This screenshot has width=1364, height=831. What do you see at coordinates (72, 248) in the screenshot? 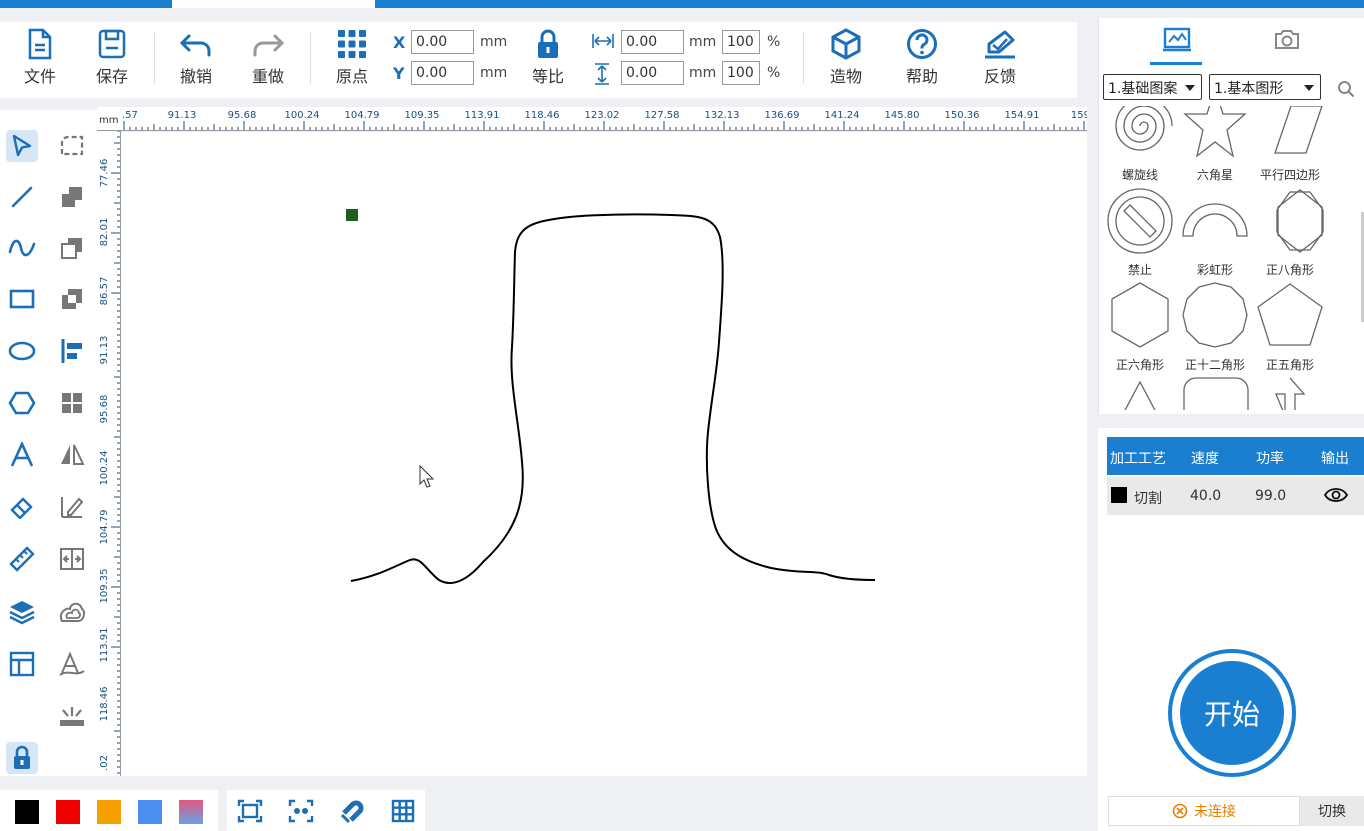
I see `subtract-tool` at bounding box center [72, 248].